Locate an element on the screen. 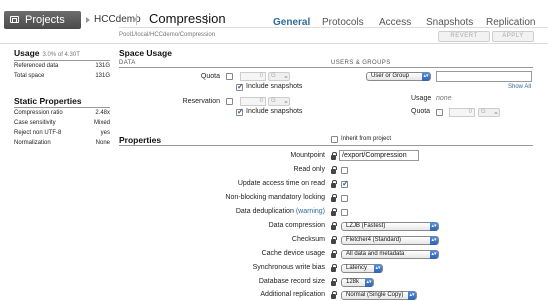  replication-select: Normal (Single Copy) ▴▾ is located at coordinates (379, 295).